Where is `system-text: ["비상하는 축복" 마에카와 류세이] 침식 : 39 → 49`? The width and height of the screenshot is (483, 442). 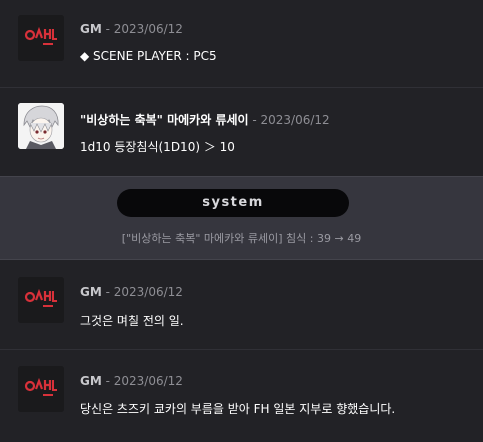
system-text: ["비상하는 축복" 마에카와 류세이] 침식 : 39 → 49 is located at coordinates (241, 238).